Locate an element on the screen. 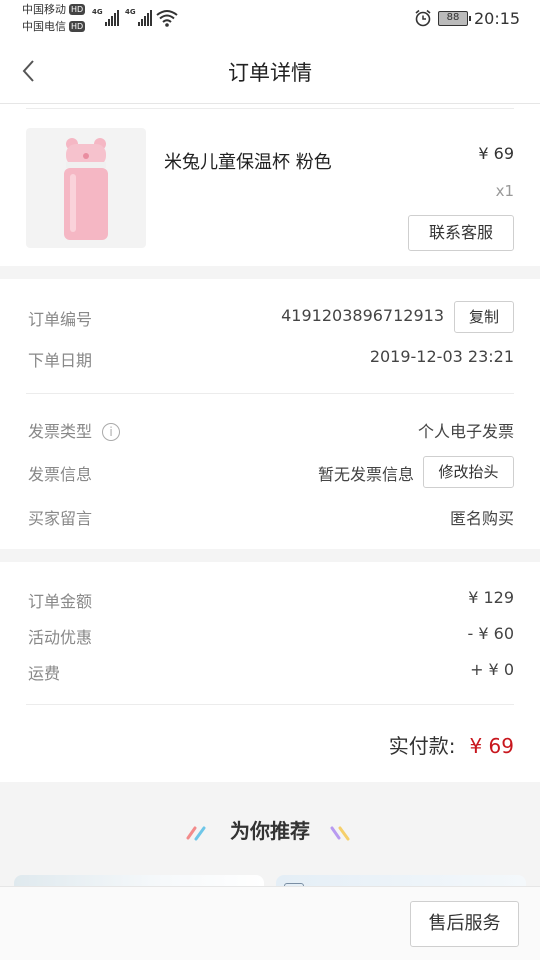 This screenshot has width=540, height=960. invoice-type-text: 发票类型 is located at coordinates (60, 431).